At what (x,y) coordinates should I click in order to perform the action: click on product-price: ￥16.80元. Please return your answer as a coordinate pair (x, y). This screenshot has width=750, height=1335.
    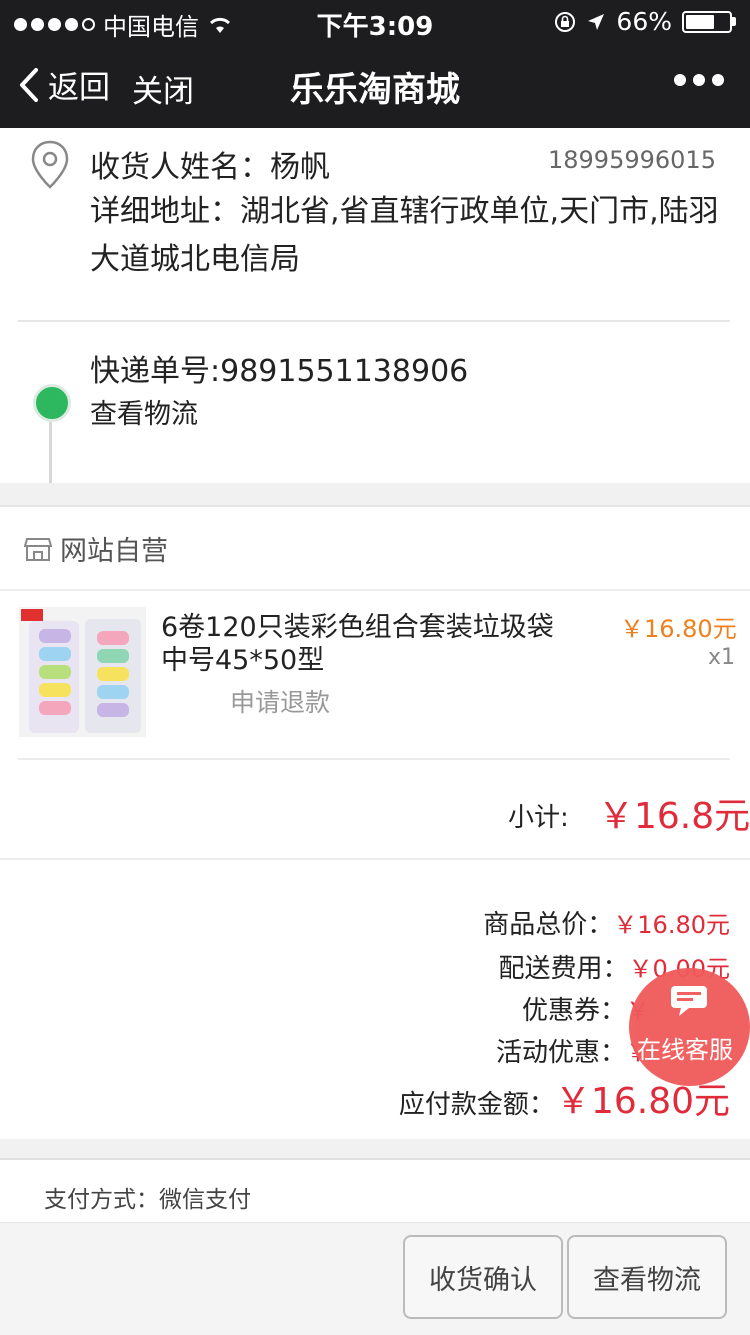
    Looking at the image, I should click on (678, 629).